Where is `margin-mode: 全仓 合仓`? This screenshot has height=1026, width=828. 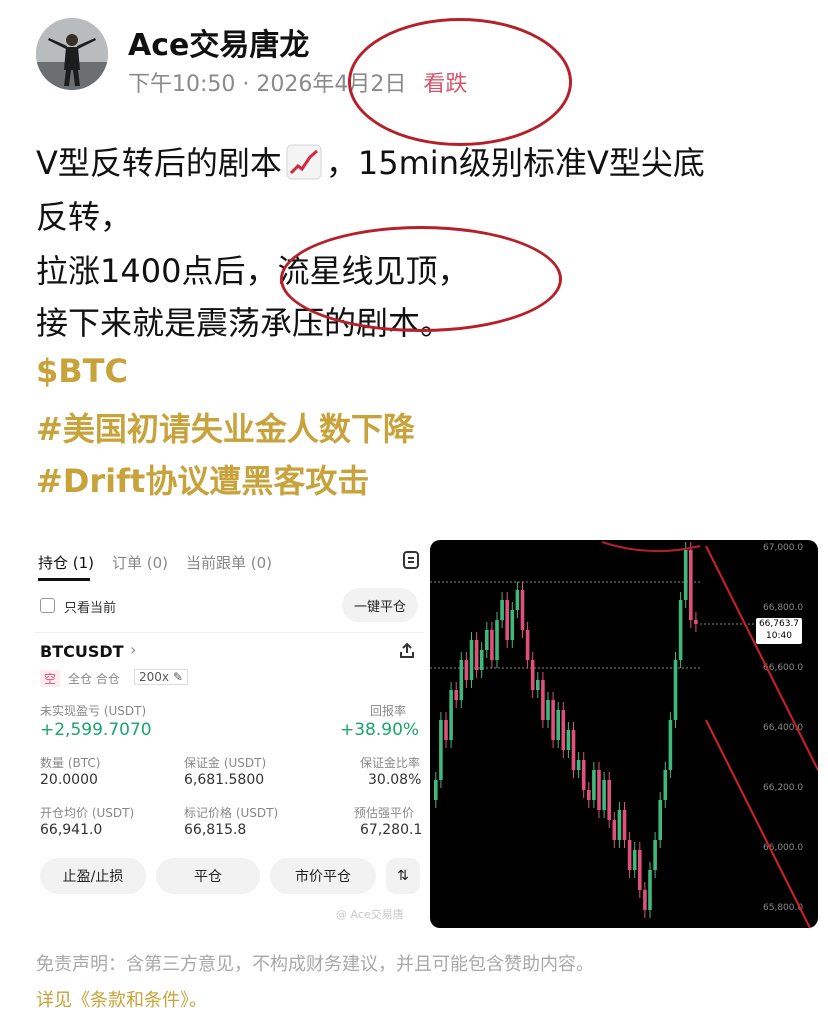 margin-mode: 全仓 合仓 is located at coordinates (94, 679).